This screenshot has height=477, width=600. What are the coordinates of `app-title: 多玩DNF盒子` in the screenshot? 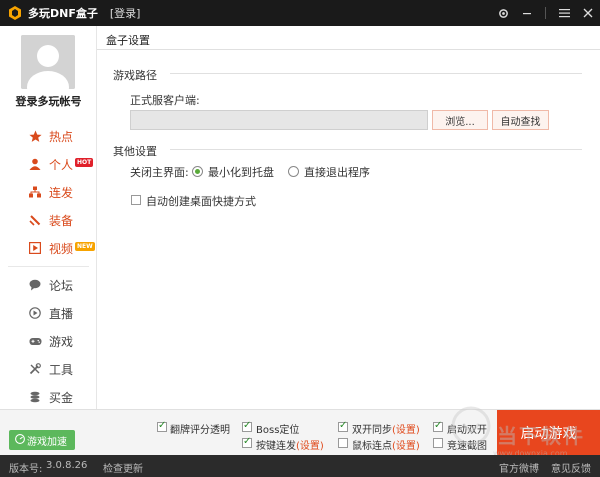 It's located at (63, 13).